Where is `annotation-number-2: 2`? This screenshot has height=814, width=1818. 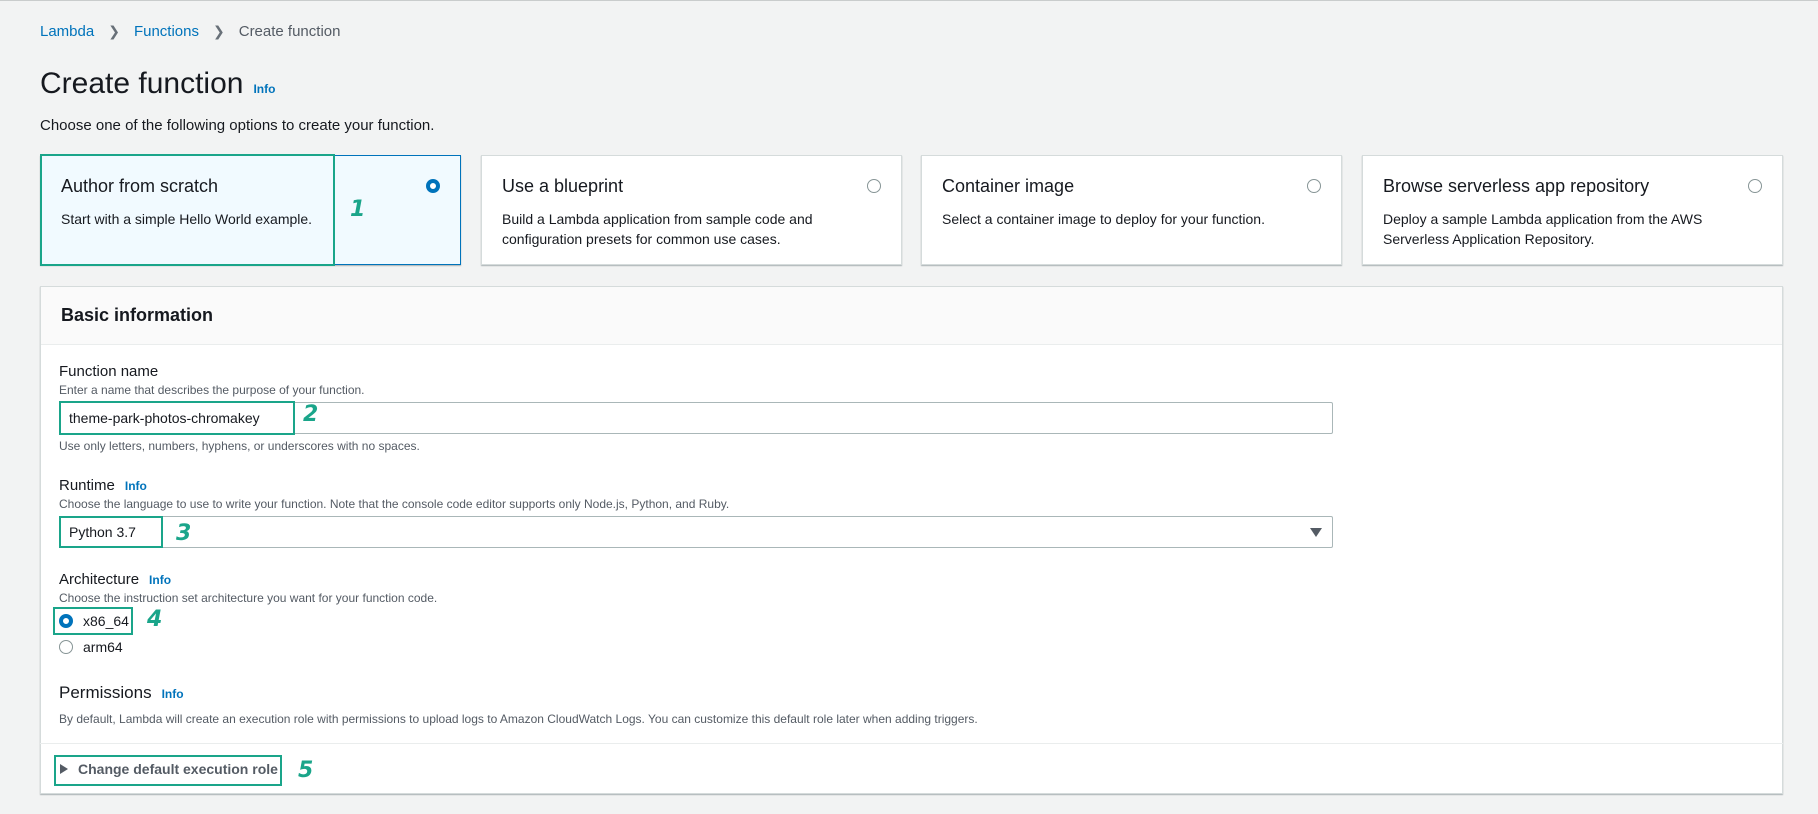
annotation-number-2: 2 is located at coordinates (311, 414).